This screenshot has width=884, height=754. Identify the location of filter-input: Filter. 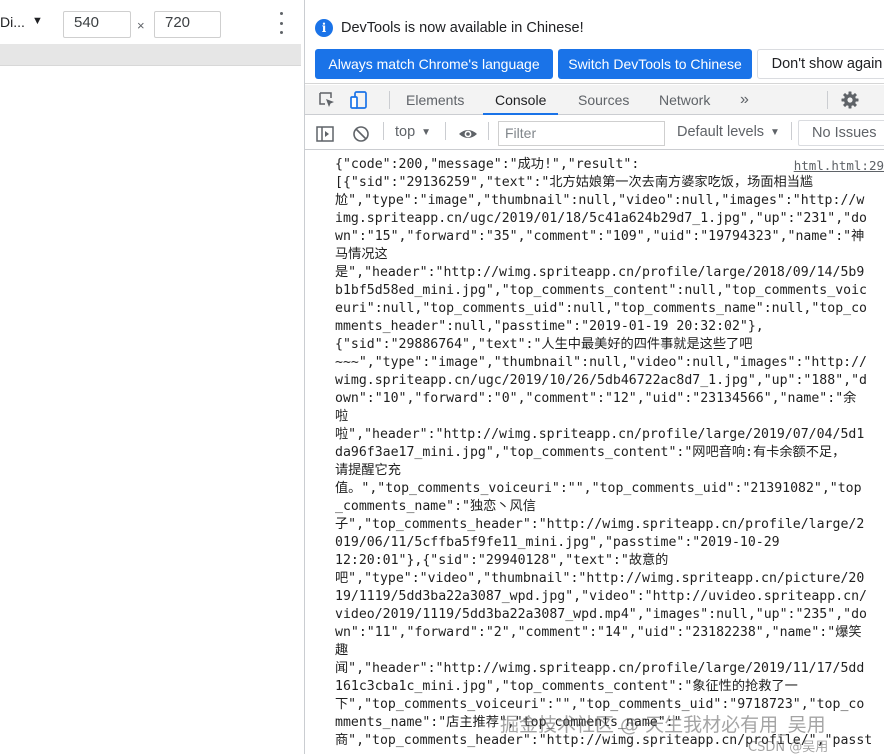
(581, 133).